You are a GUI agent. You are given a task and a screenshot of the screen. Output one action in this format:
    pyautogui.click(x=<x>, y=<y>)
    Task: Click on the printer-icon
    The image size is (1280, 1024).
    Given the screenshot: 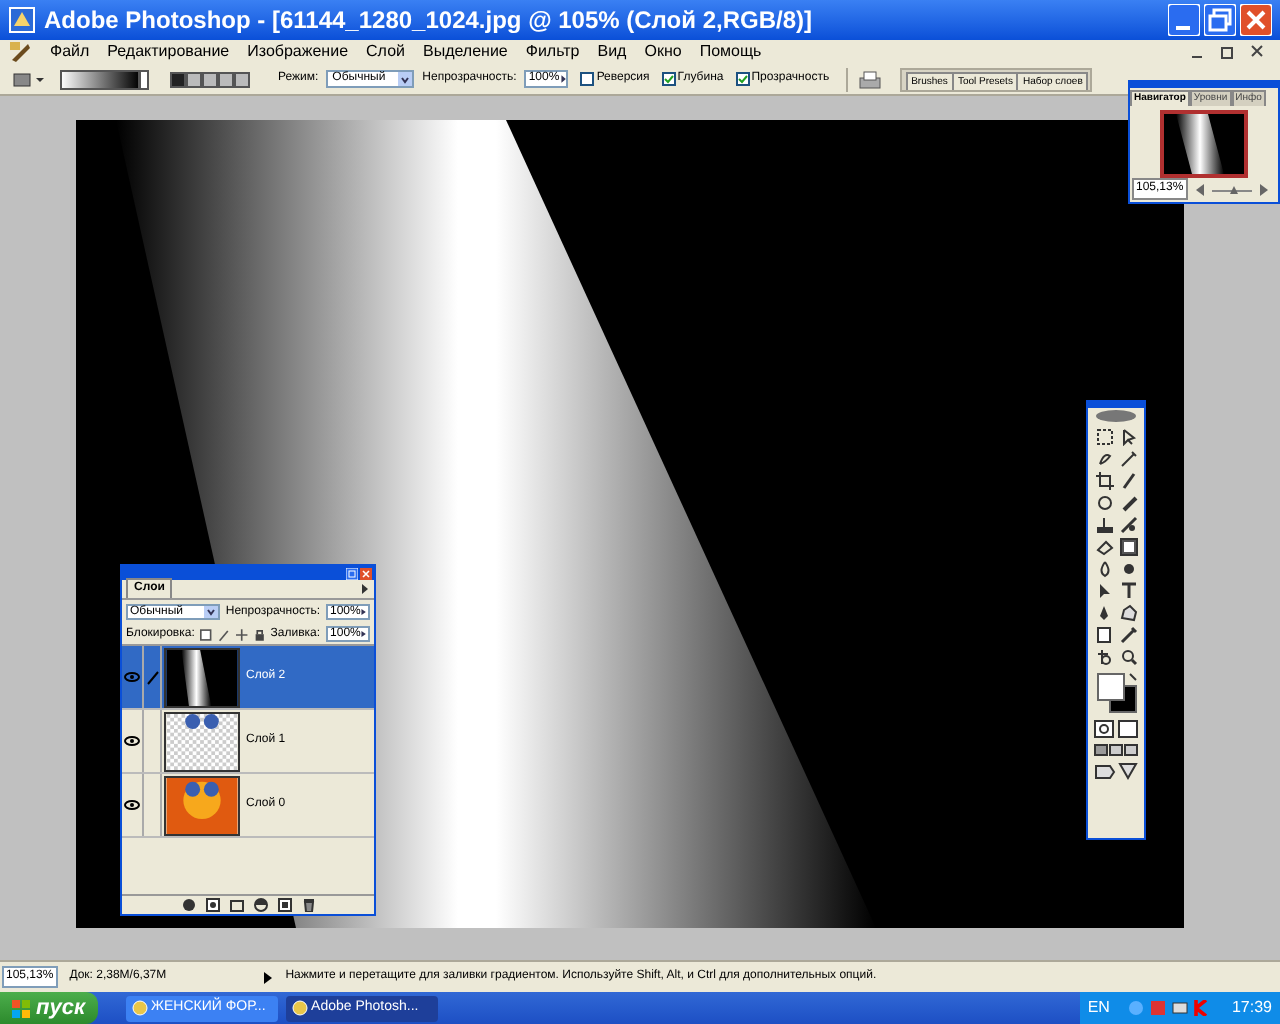 What is the action you would take?
    pyautogui.click(x=869, y=79)
    